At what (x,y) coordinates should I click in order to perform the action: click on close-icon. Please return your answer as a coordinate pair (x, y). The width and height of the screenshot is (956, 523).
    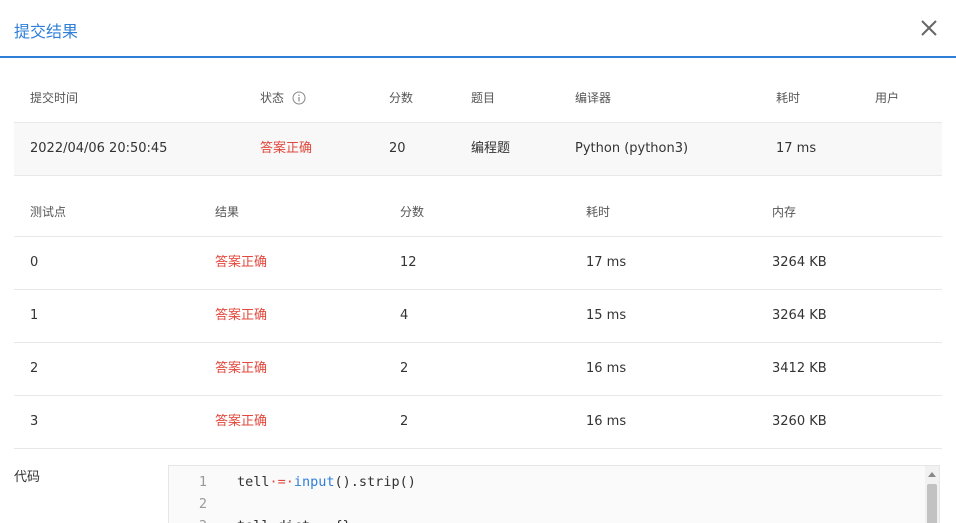
    Looking at the image, I should click on (929, 28).